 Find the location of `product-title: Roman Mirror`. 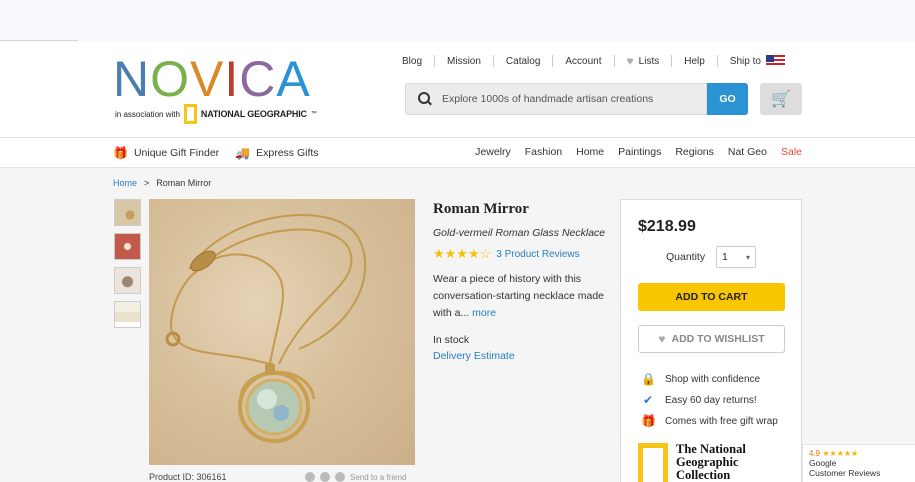

product-title: Roman Mirror is located at coordinates (481, 209).